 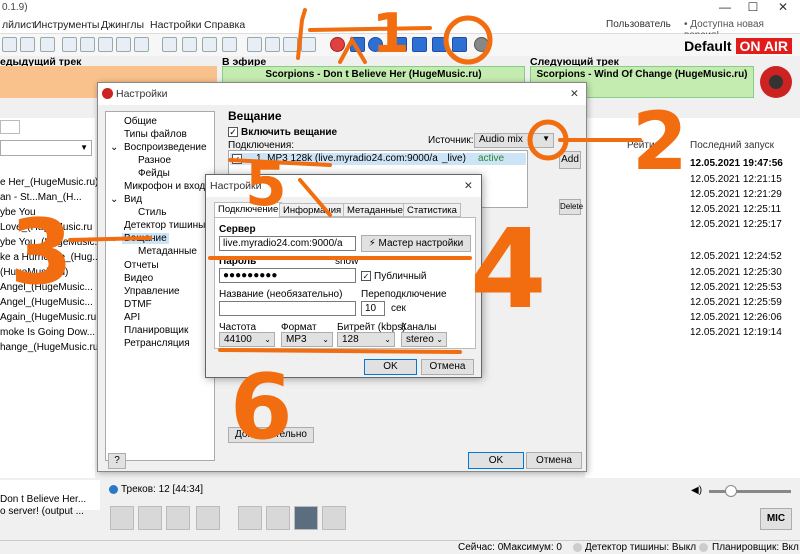 I want to click on annotation-number: 3, so click(x=41, y=252).